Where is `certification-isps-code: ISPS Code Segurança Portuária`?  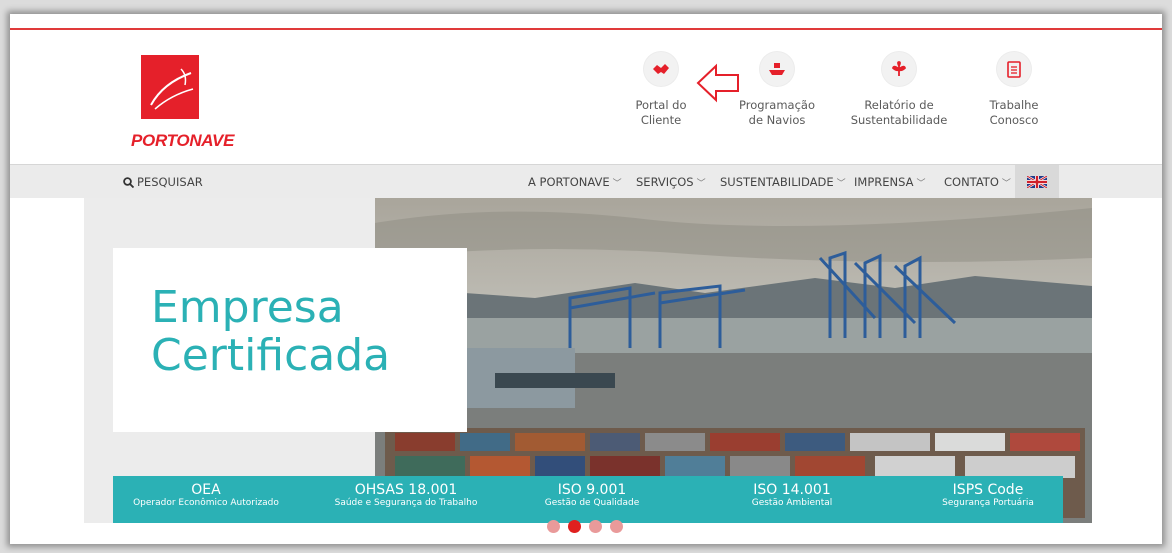 certification-isps-code: ISPS Code Segurança Portuária is located at coordinates (988, 495).